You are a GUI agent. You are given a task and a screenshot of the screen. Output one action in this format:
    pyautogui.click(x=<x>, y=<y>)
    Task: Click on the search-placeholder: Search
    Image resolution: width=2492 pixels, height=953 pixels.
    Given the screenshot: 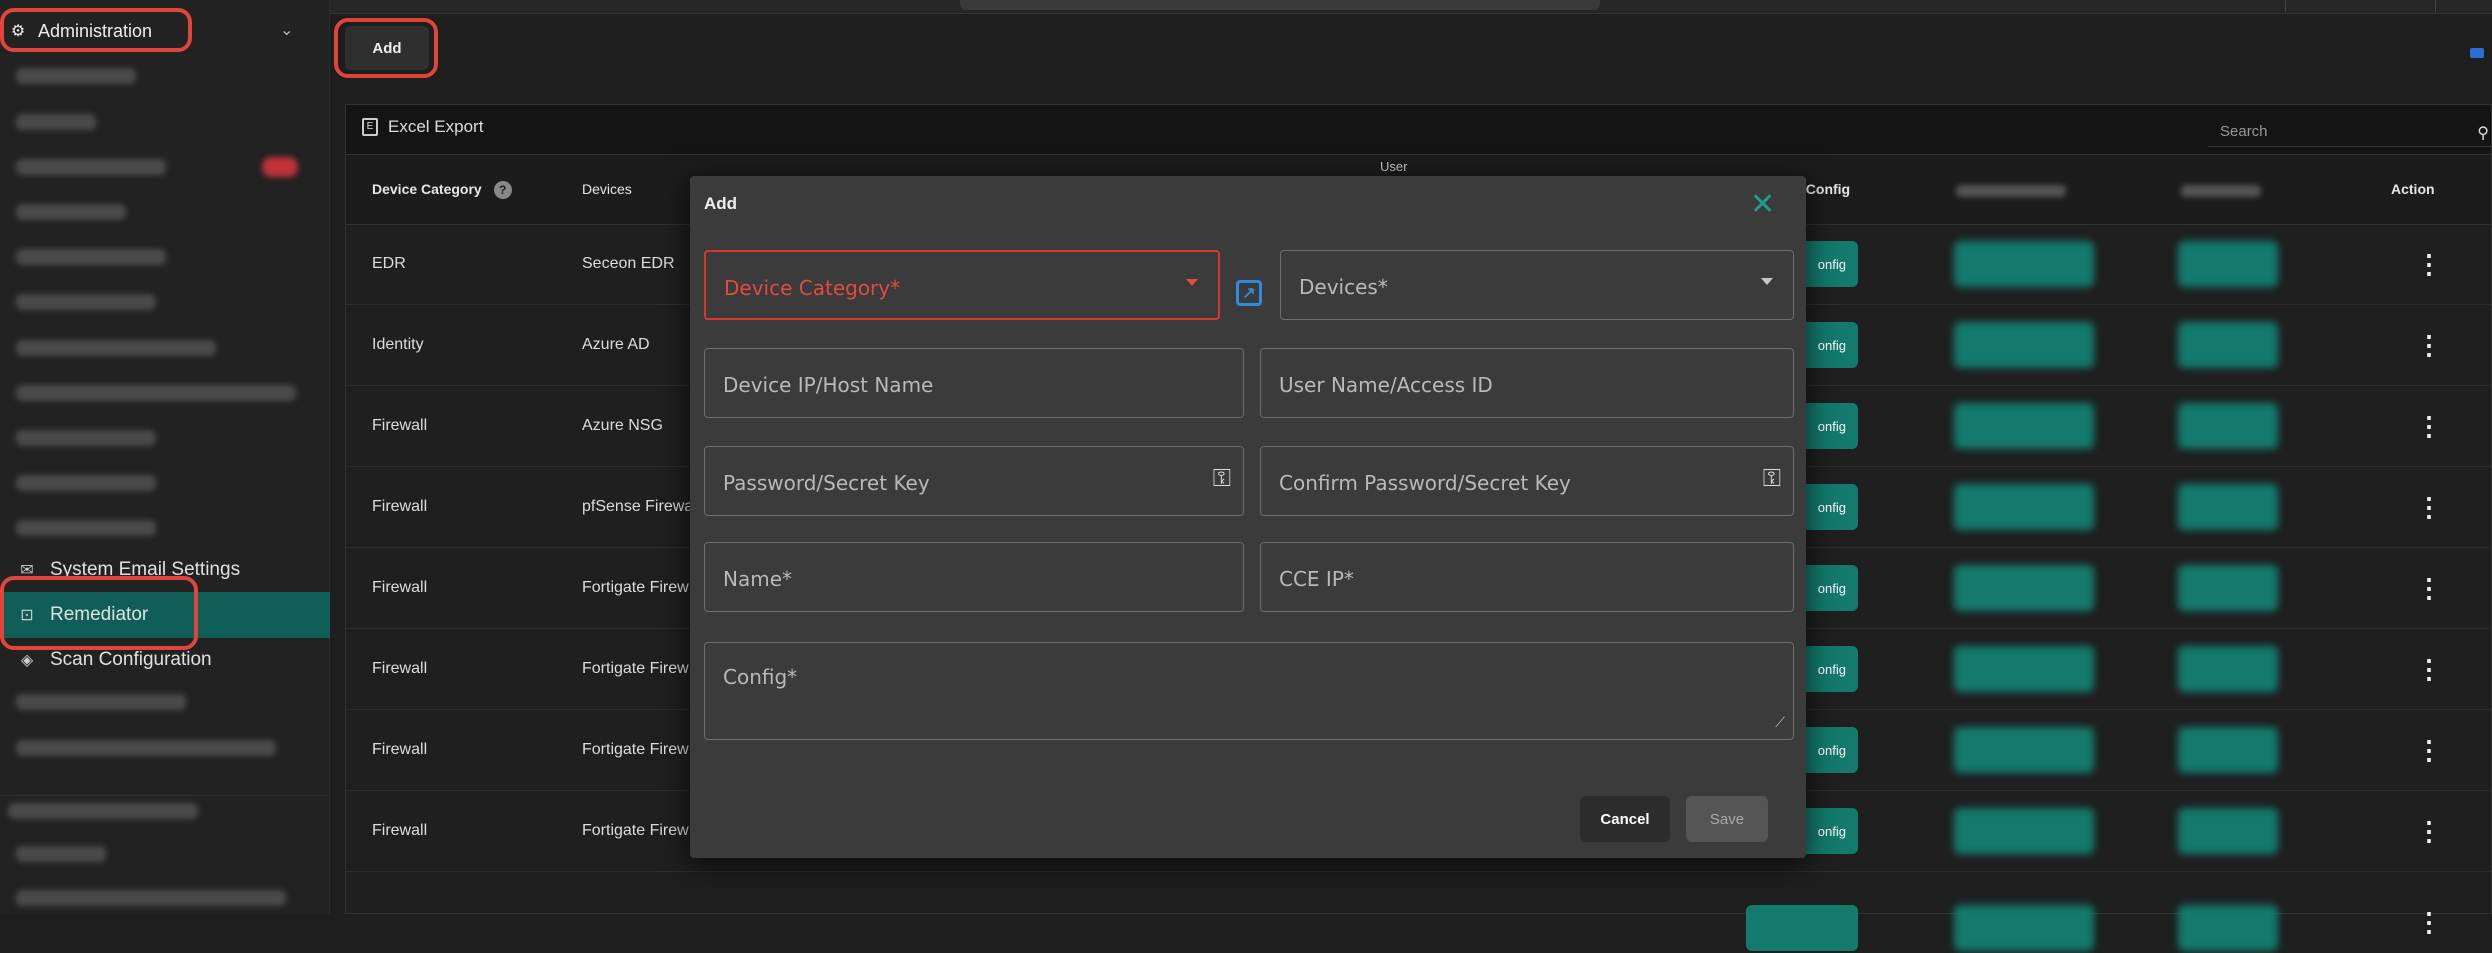 What is the action you would take?
    pyautogui.click(x=2244, y=131)
    